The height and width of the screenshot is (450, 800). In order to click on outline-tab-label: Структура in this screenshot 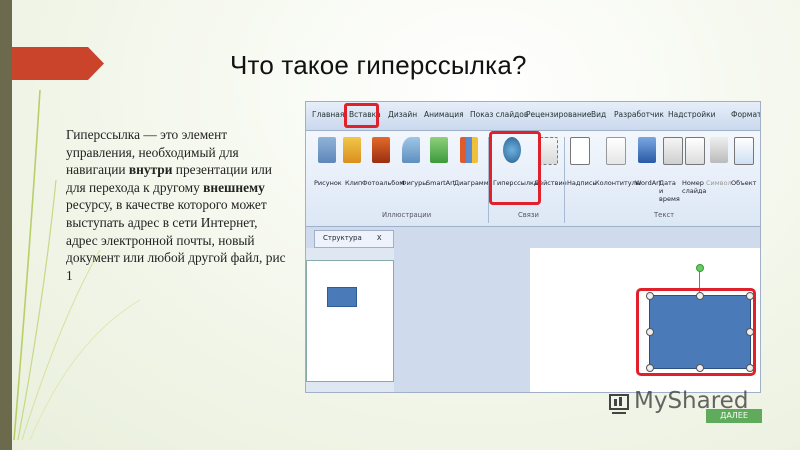, I will do `click(342, 238)`.